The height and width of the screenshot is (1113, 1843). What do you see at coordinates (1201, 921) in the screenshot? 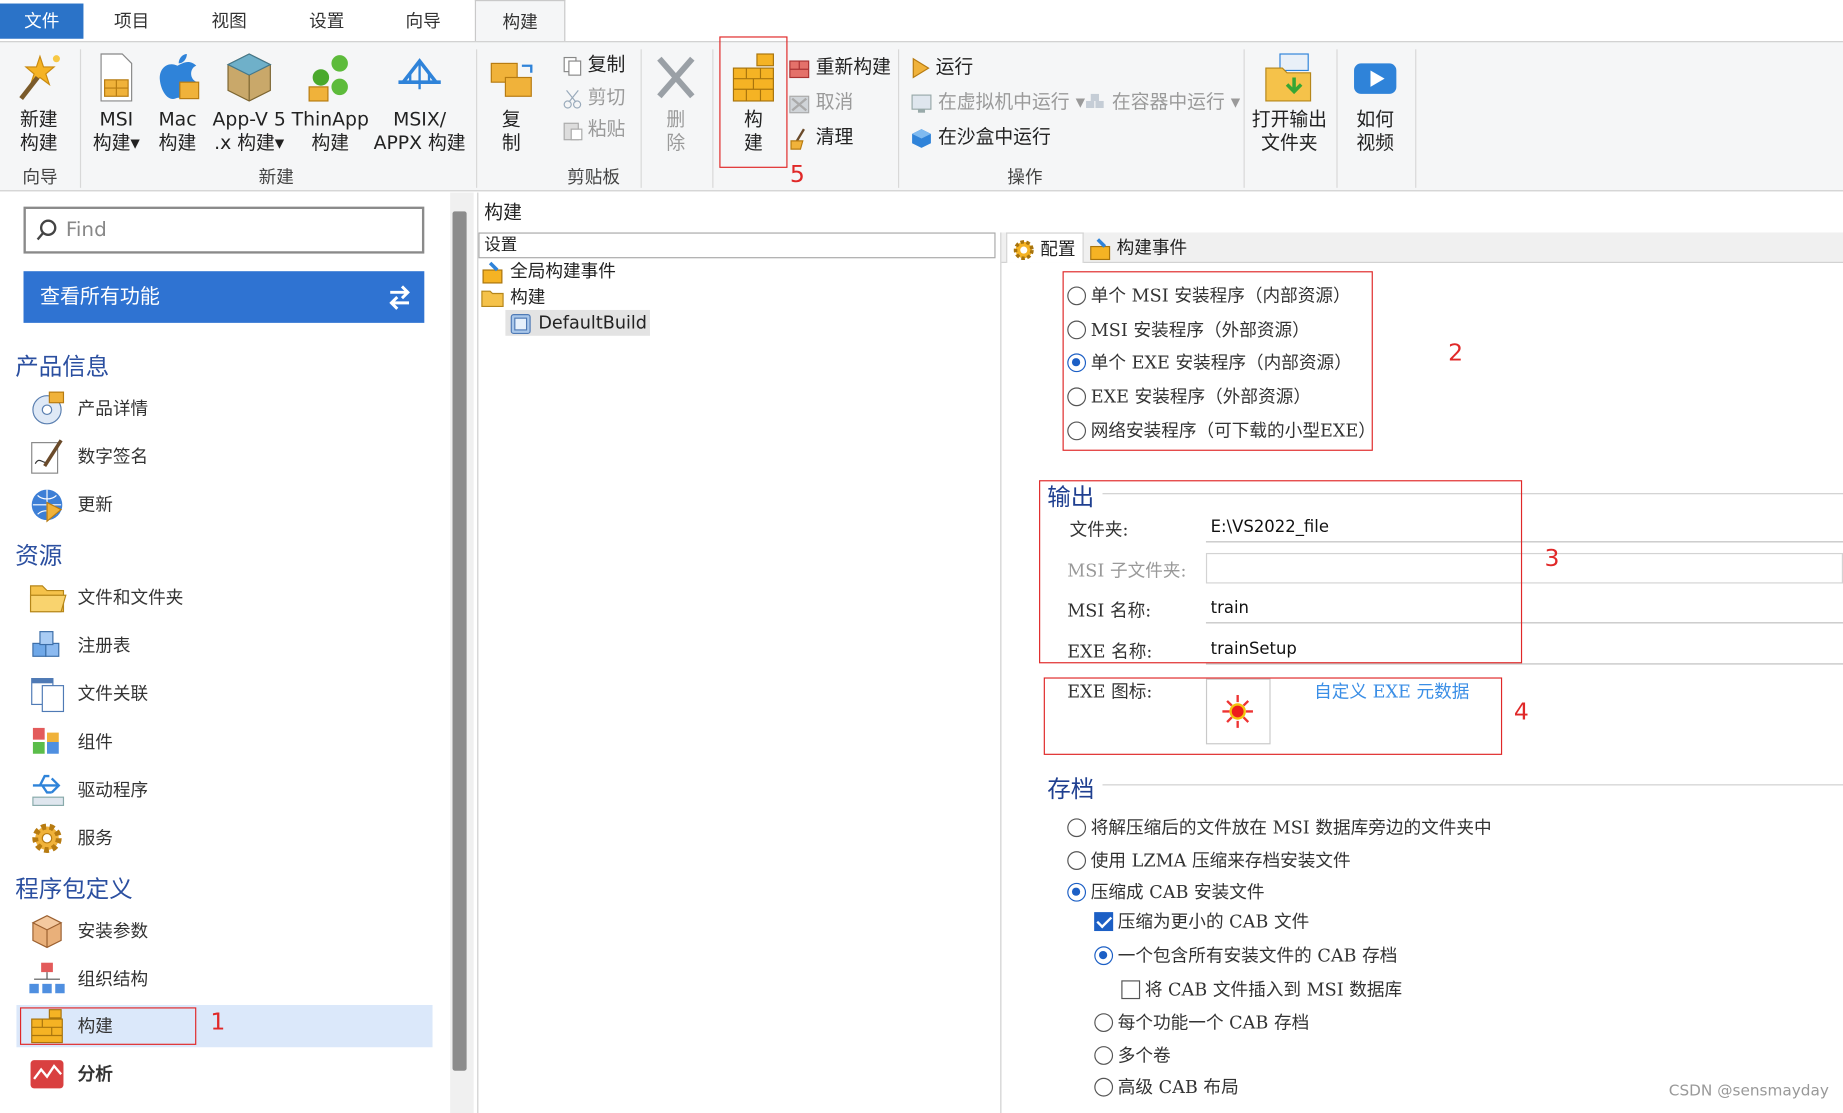
I see `smaller-cab-checkbox: 压缩为更小的 CAB 文件` at bounding box center [1201, 921].